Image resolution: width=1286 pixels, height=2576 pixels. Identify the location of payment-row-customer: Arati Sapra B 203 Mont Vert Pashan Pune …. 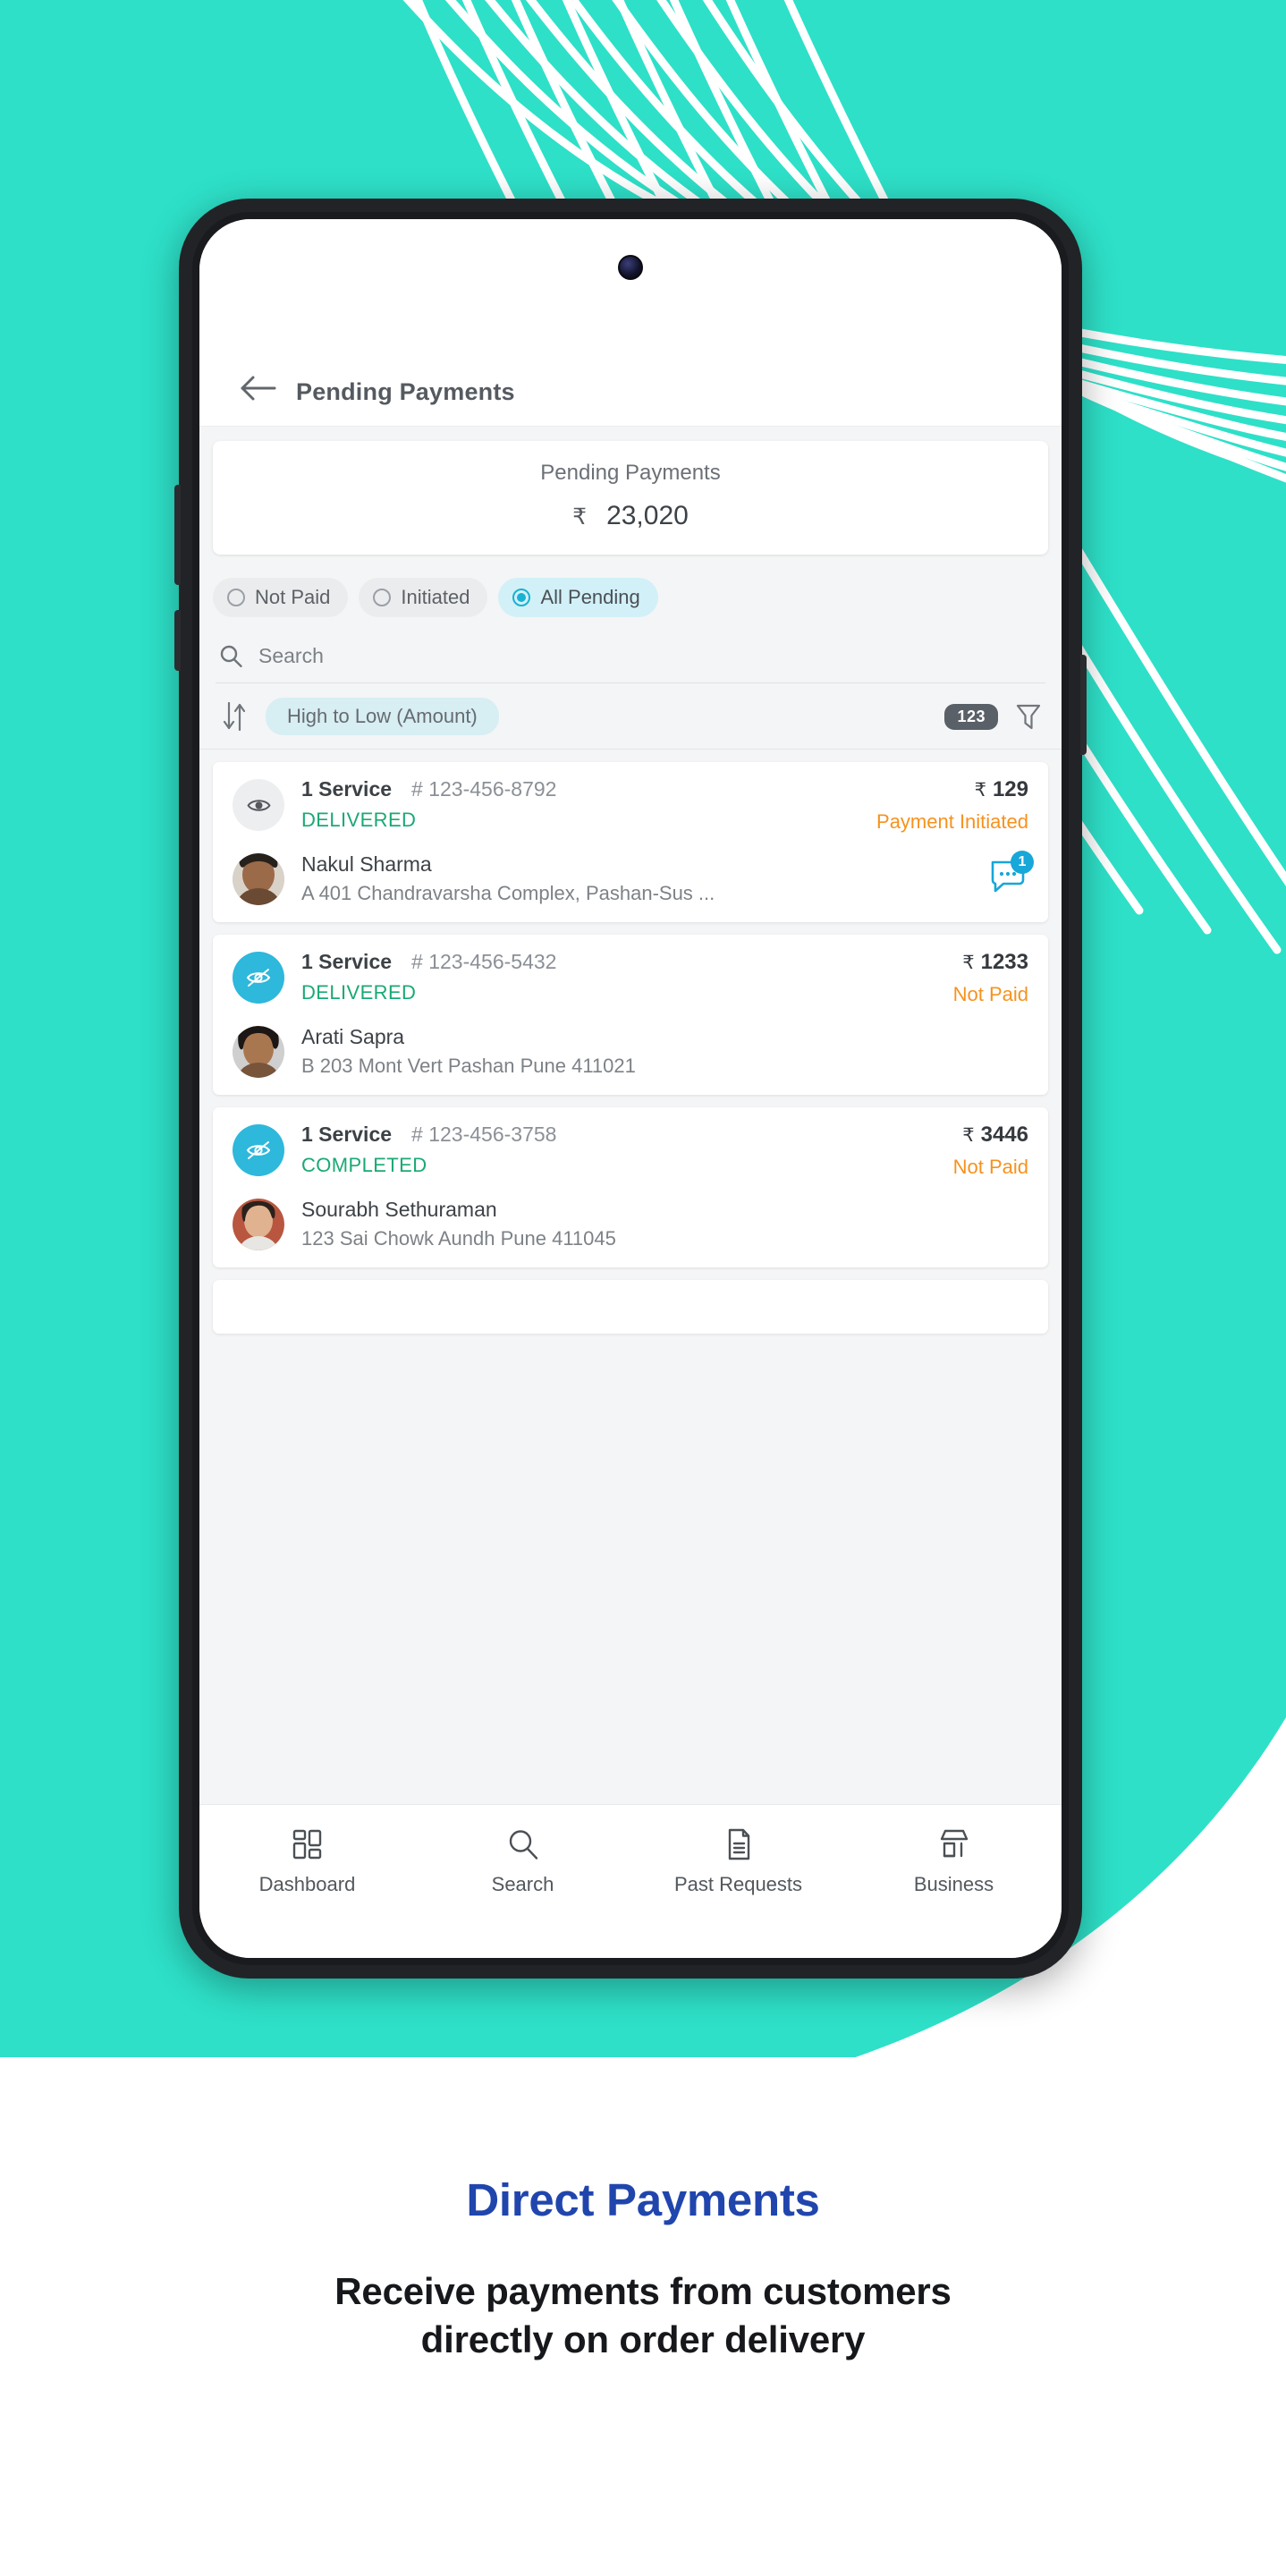
(630, 1051).